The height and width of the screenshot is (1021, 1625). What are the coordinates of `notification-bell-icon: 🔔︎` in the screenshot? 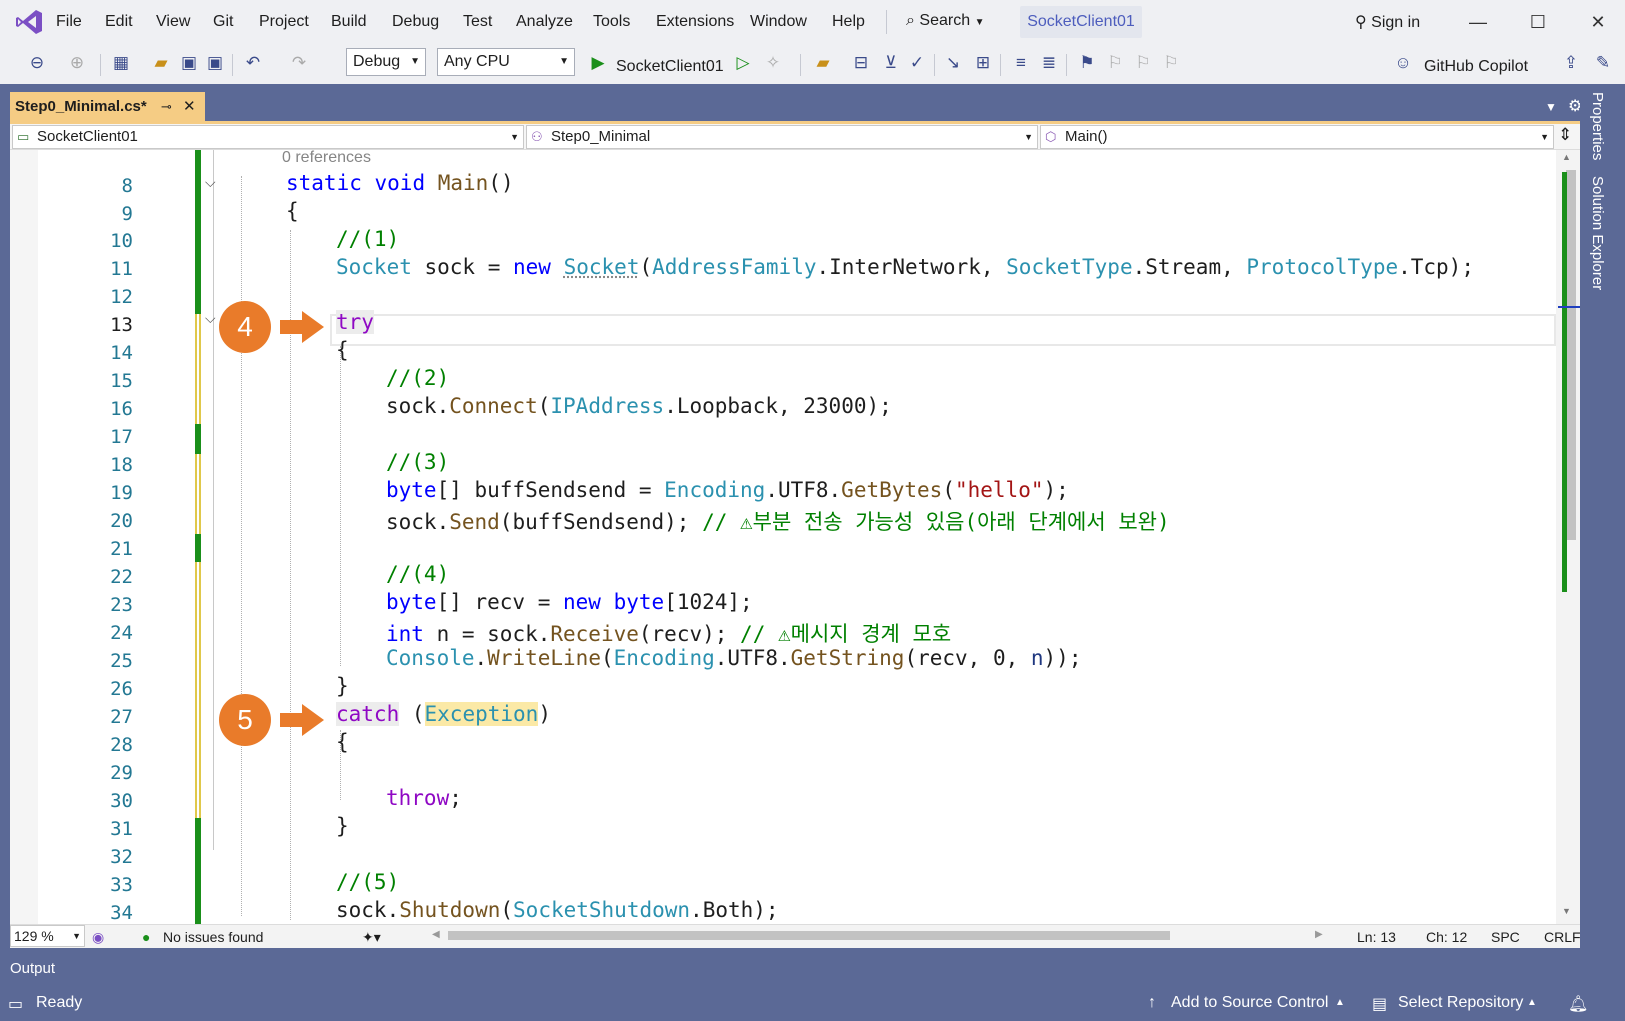 It's located at (1578, 1004).